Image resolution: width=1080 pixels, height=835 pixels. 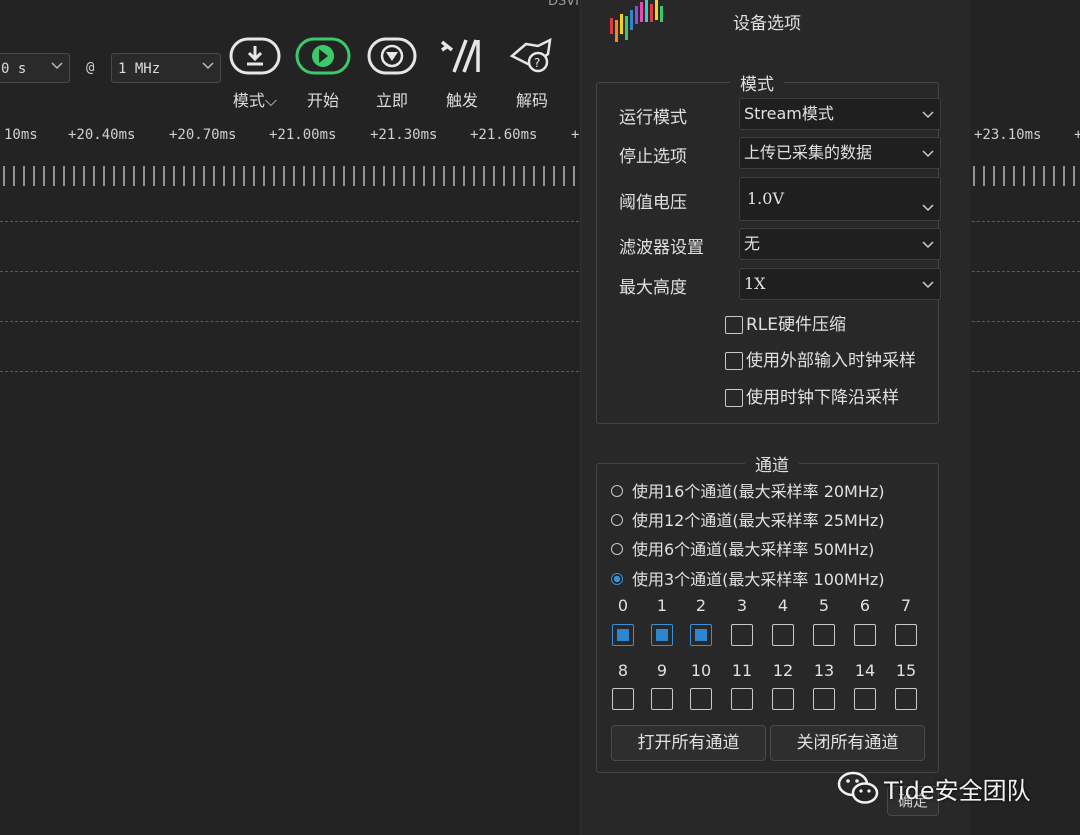 I want to click on sample-rate-value: 1 MHz, so click(x=139, y=69).